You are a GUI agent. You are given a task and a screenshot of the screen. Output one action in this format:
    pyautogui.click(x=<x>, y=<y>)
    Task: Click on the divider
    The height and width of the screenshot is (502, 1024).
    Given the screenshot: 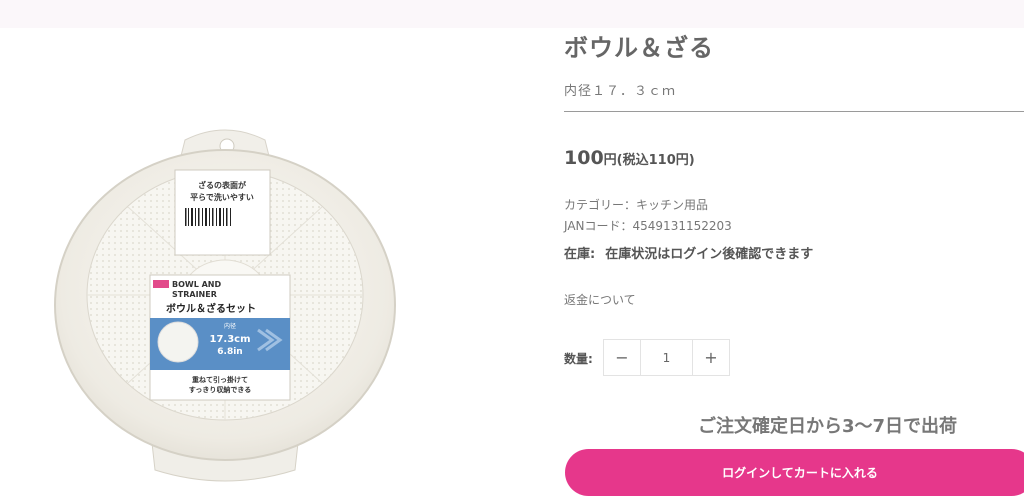 What is the action you would take?
    pyautogui.click(x=794, y=111)
    